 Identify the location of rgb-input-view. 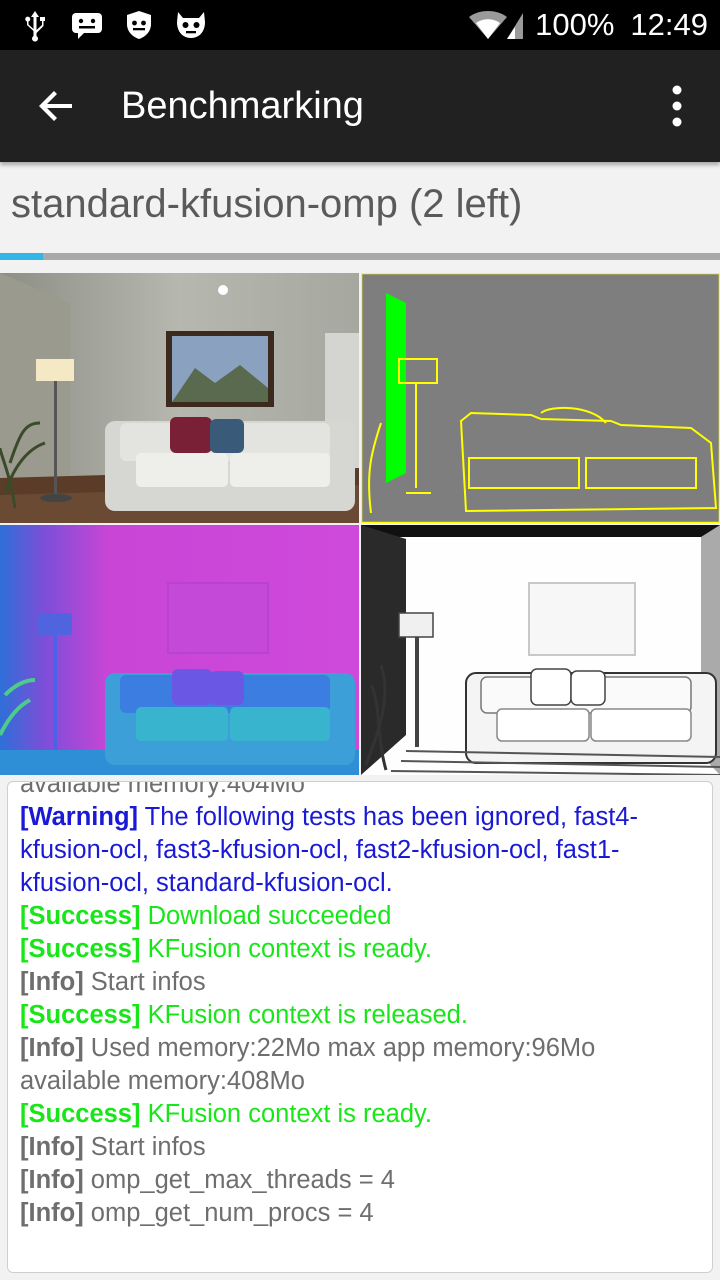
(179, 398).